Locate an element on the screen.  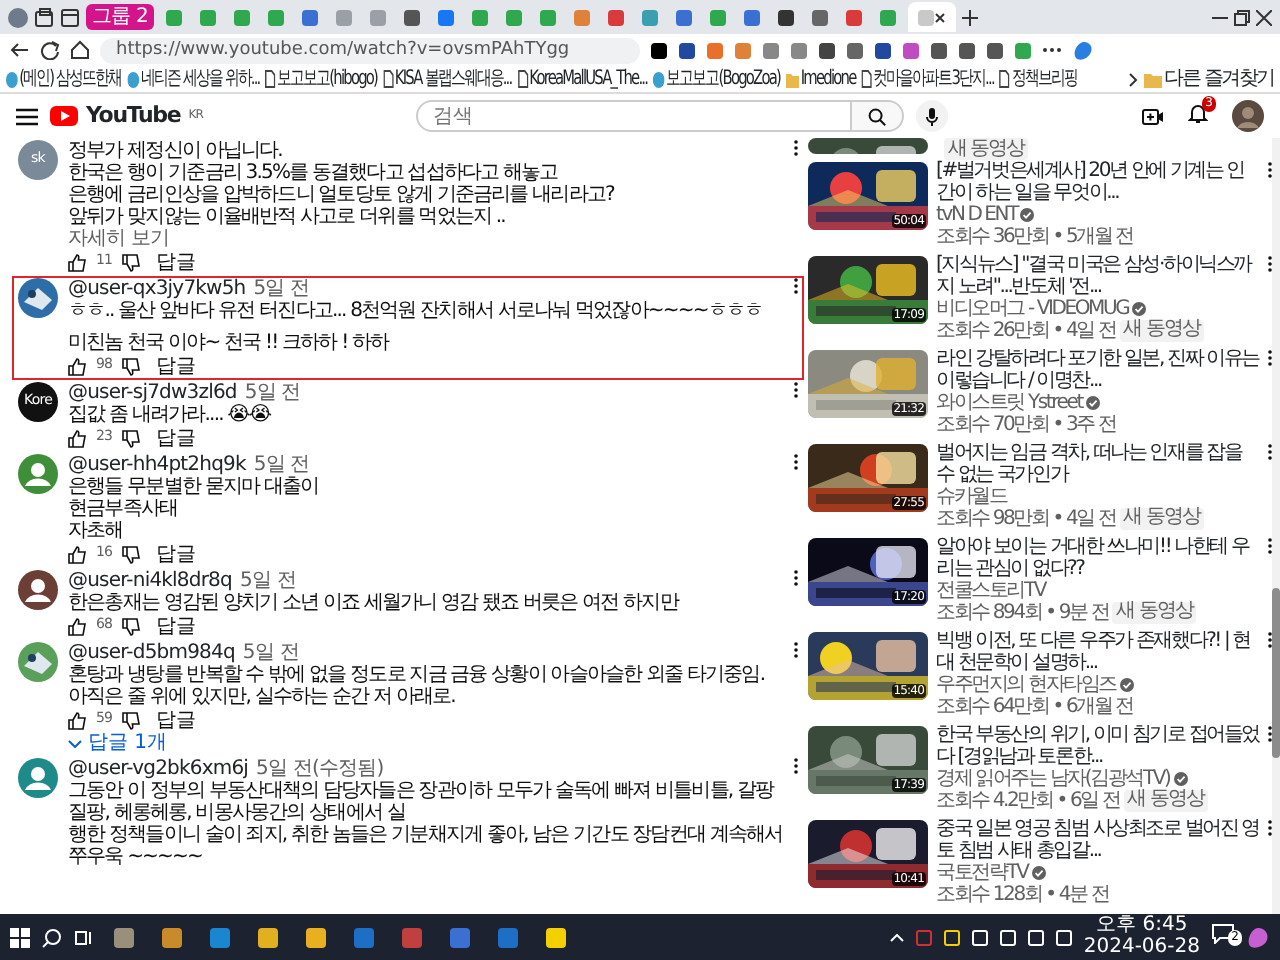
task-view-icon is located at coordinates (84, 937).